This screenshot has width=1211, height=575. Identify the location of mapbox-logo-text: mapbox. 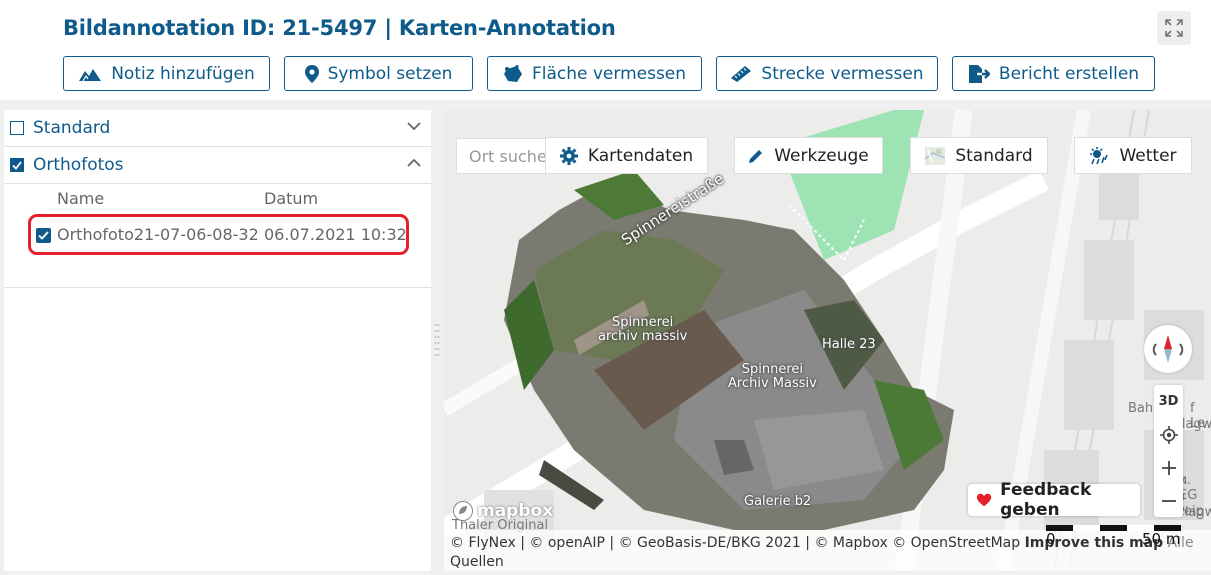
(515, 511).